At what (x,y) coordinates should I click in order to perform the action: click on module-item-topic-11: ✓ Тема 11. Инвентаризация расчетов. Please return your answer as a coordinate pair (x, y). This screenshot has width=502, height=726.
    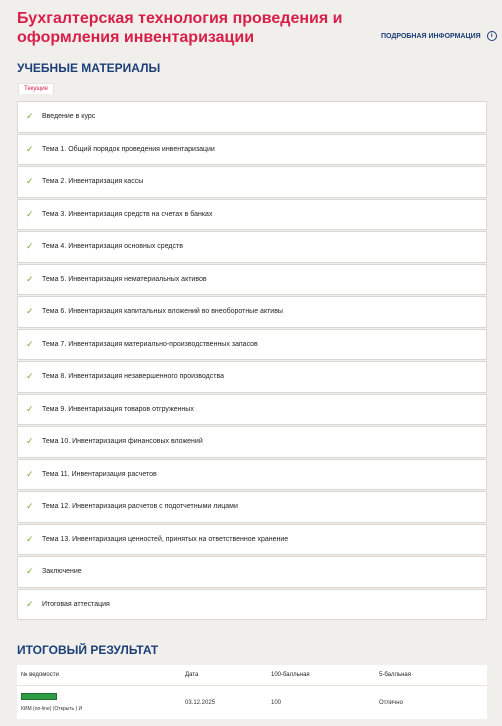
    Looking at the image, I should click on (252, 474).